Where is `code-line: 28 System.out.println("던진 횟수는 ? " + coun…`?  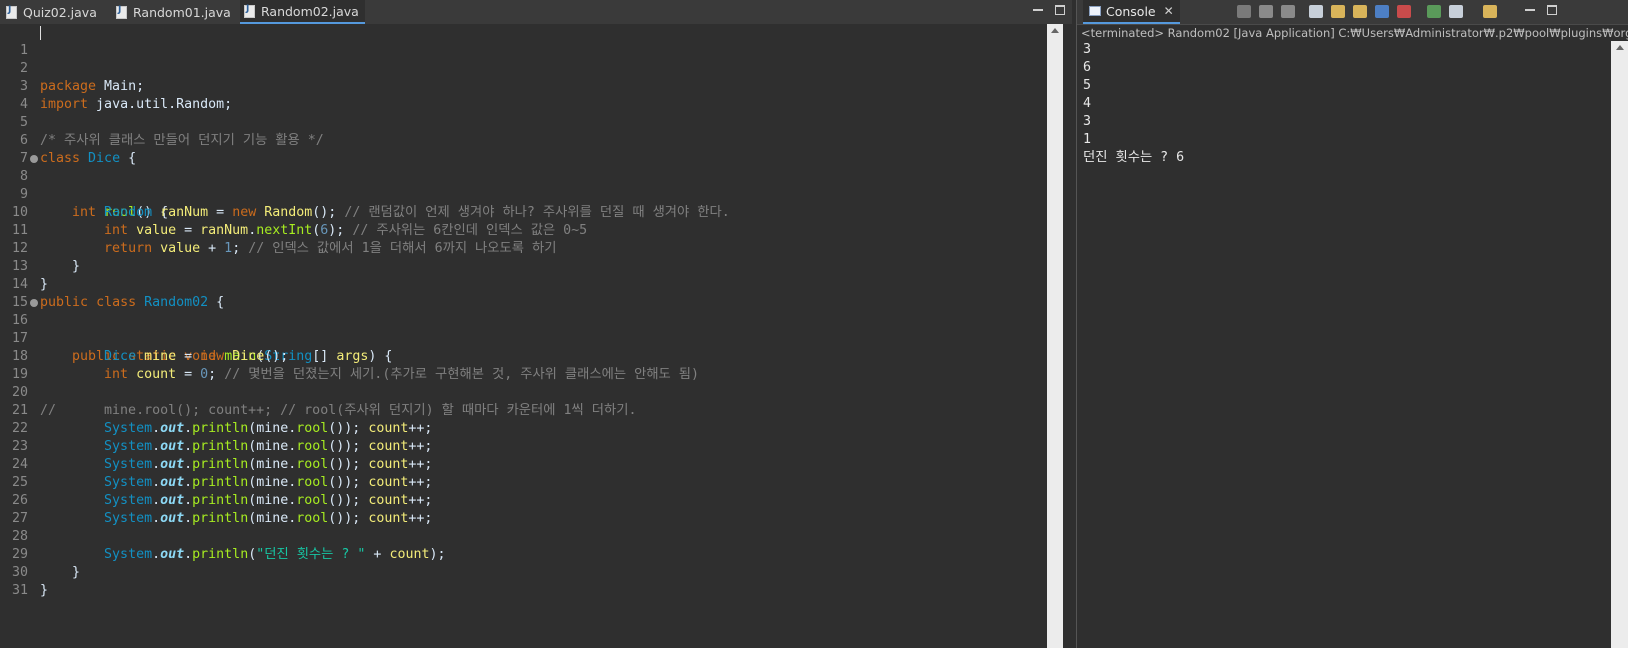 code-line: 28 System.out.println("던진 횟수는 ? " + coun… is located at coordinates (523, 536).